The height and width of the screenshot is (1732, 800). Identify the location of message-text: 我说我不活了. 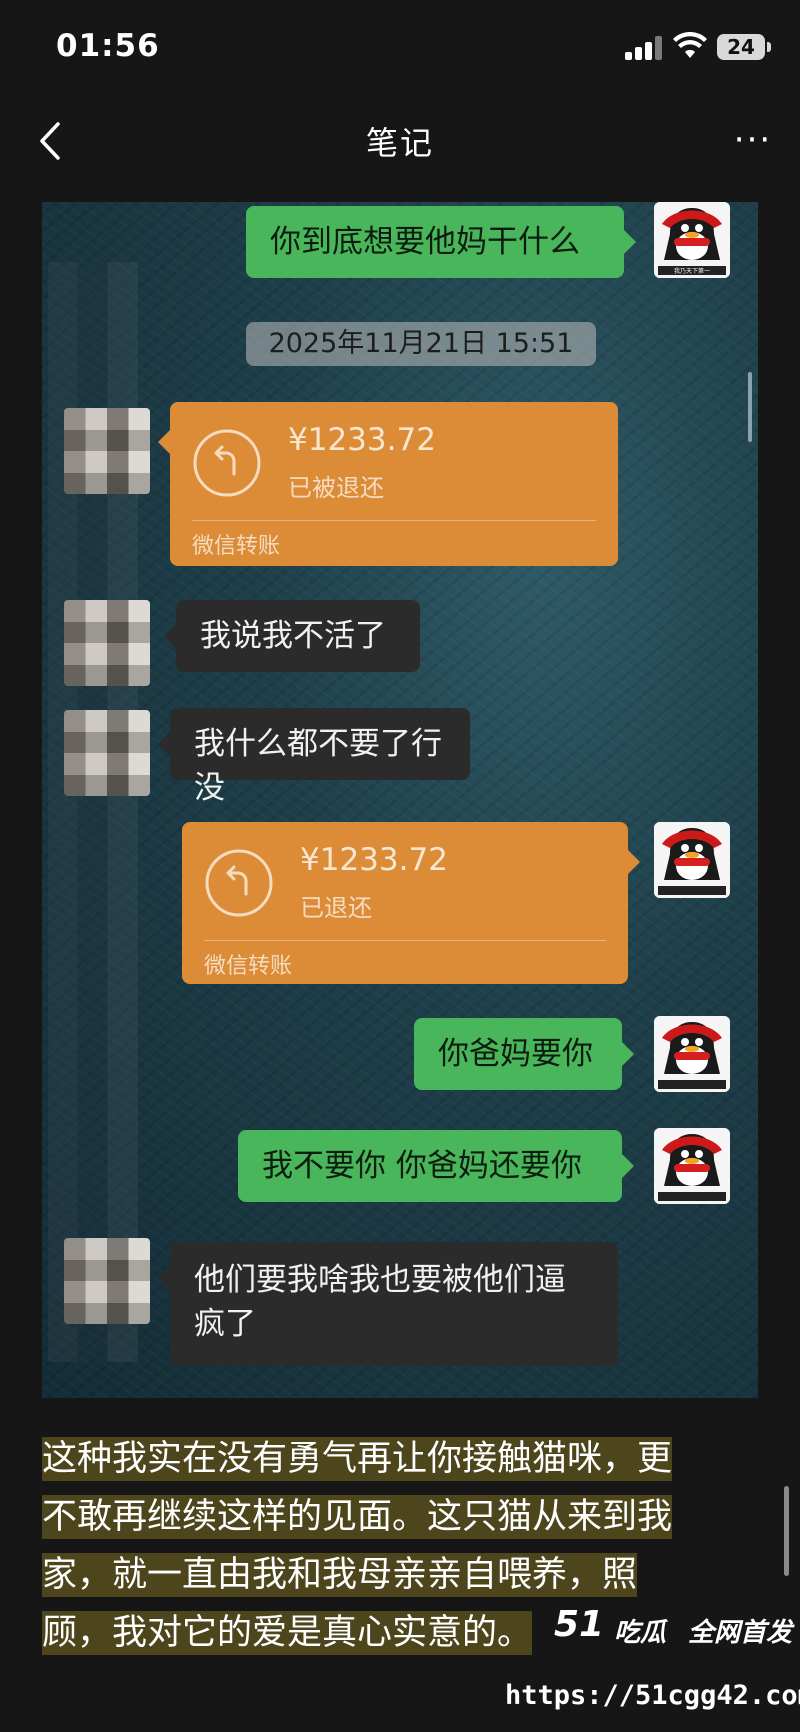
(293, 636).